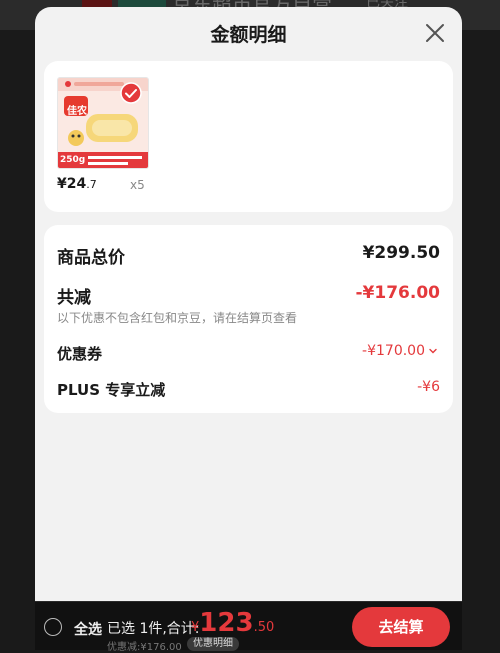 The height and width of the screenshot is (653, 500). What do you see at coordinates (53, 627) in the screenshot?
I see `select-all-checkbox` at bounding box center [53, 627].